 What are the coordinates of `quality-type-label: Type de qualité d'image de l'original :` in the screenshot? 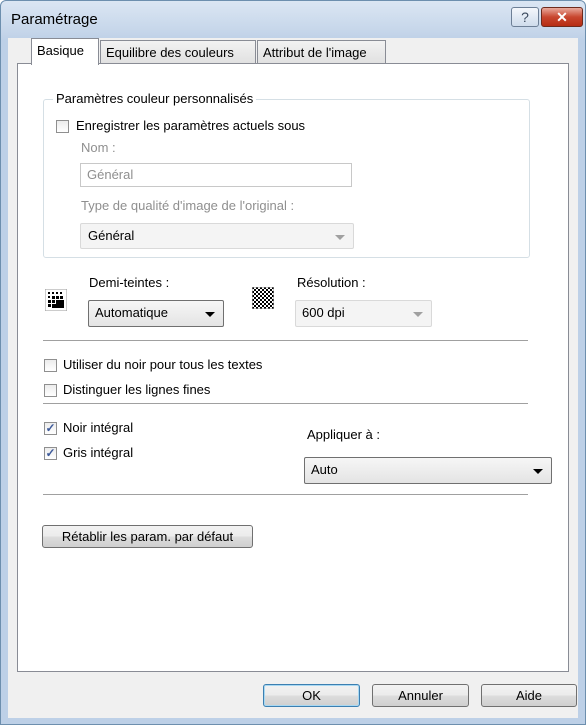 It's located at (188, 205).